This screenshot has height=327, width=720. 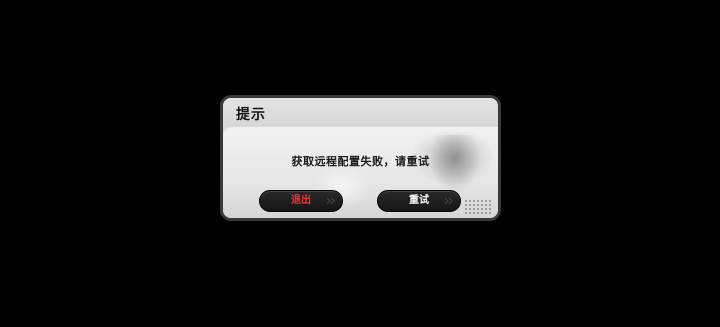 I want to click on retry-button-label: 重试, so click(x=419, y=200).